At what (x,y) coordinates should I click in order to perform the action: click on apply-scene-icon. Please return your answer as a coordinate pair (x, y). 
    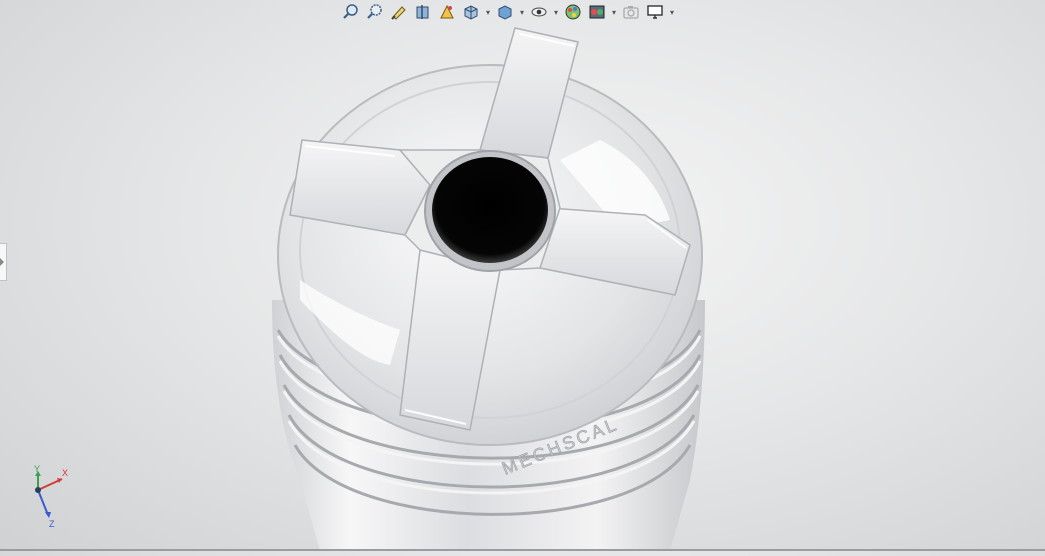
    Looking at the image, I should click on (597, 12).